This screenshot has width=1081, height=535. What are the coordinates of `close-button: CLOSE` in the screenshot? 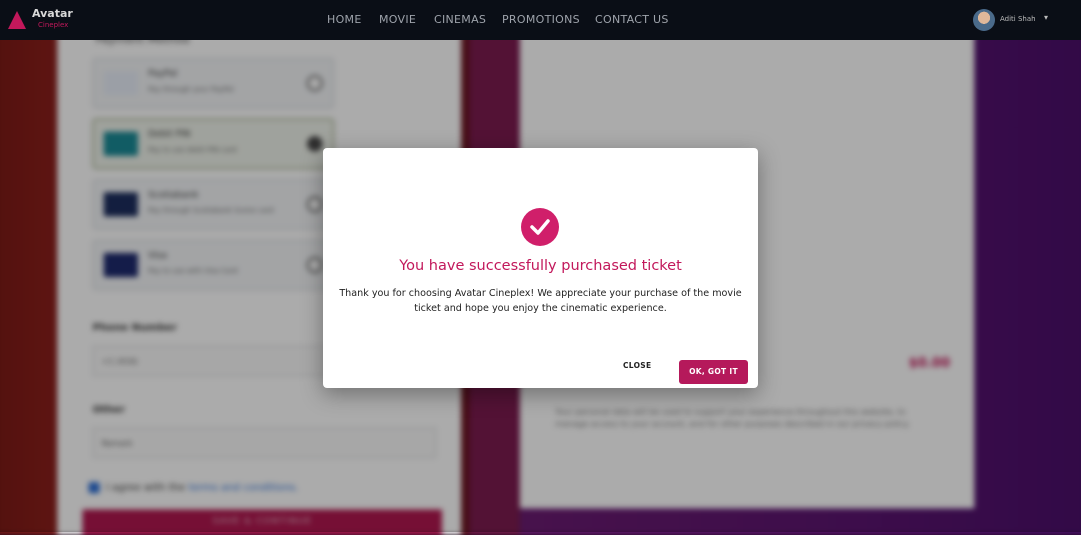 It's located at (637, 365).